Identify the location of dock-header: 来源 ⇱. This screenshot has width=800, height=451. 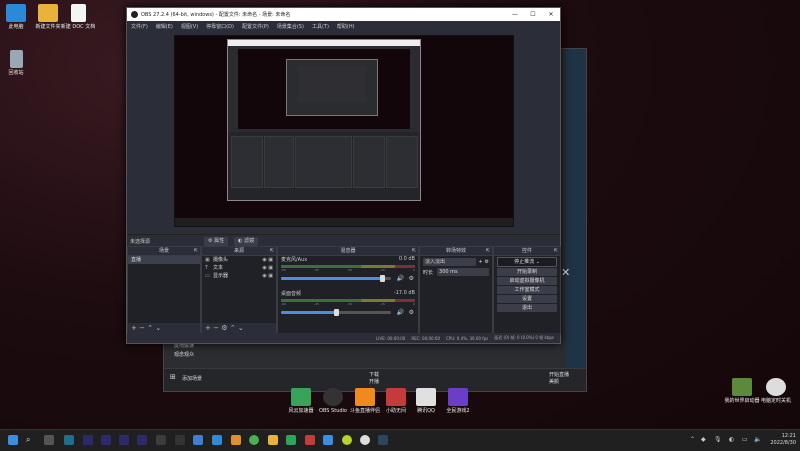
(239, 251).